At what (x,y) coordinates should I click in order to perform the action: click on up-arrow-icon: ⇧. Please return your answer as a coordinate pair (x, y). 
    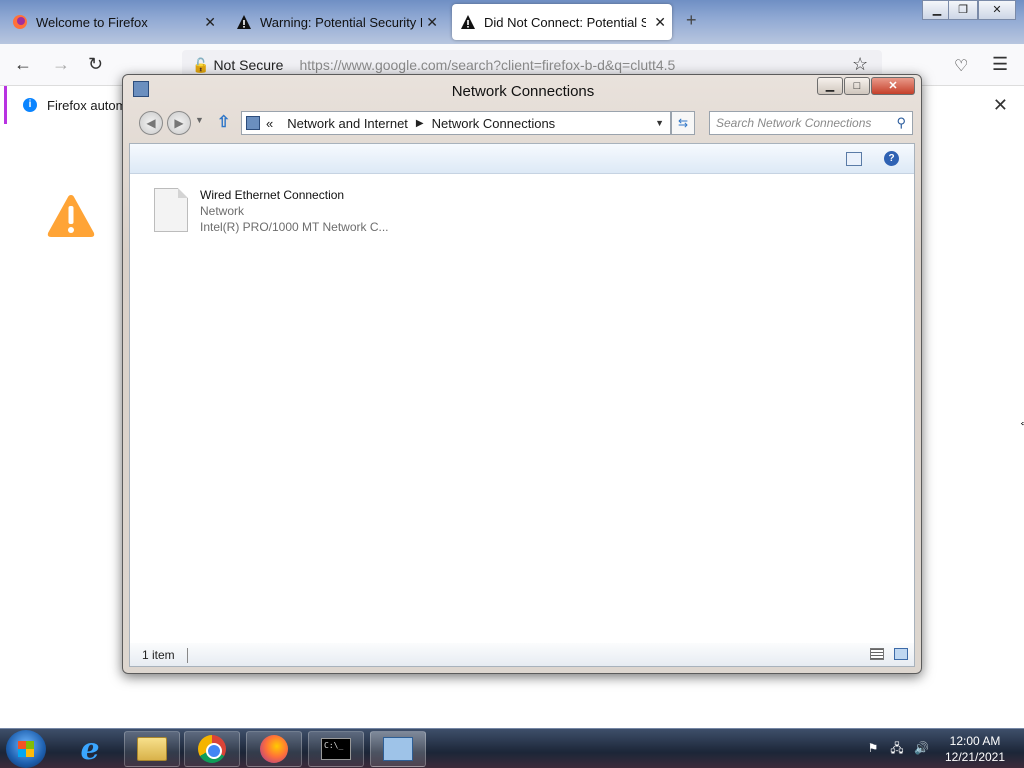
    Looking at the image, I should click on (223, 122).